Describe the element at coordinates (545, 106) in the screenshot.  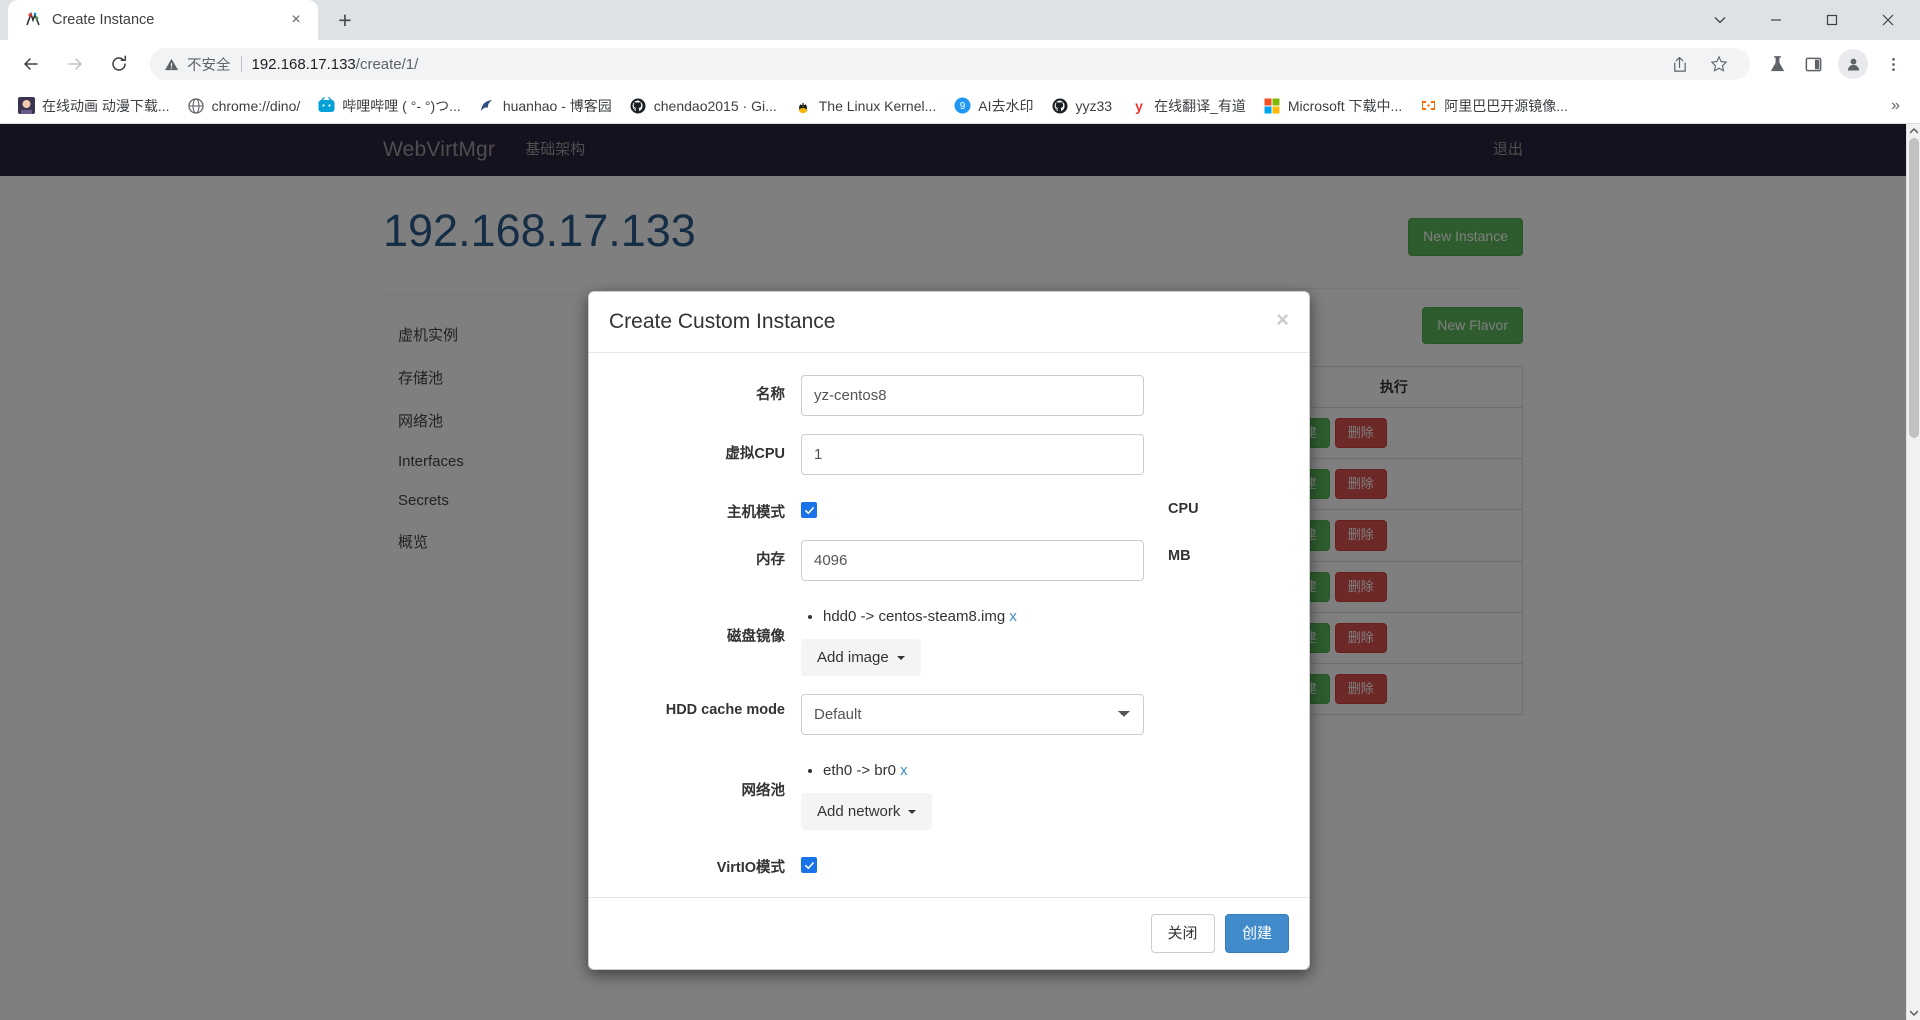
I see `bookmark-item: huanhao - 博客园` at that location.